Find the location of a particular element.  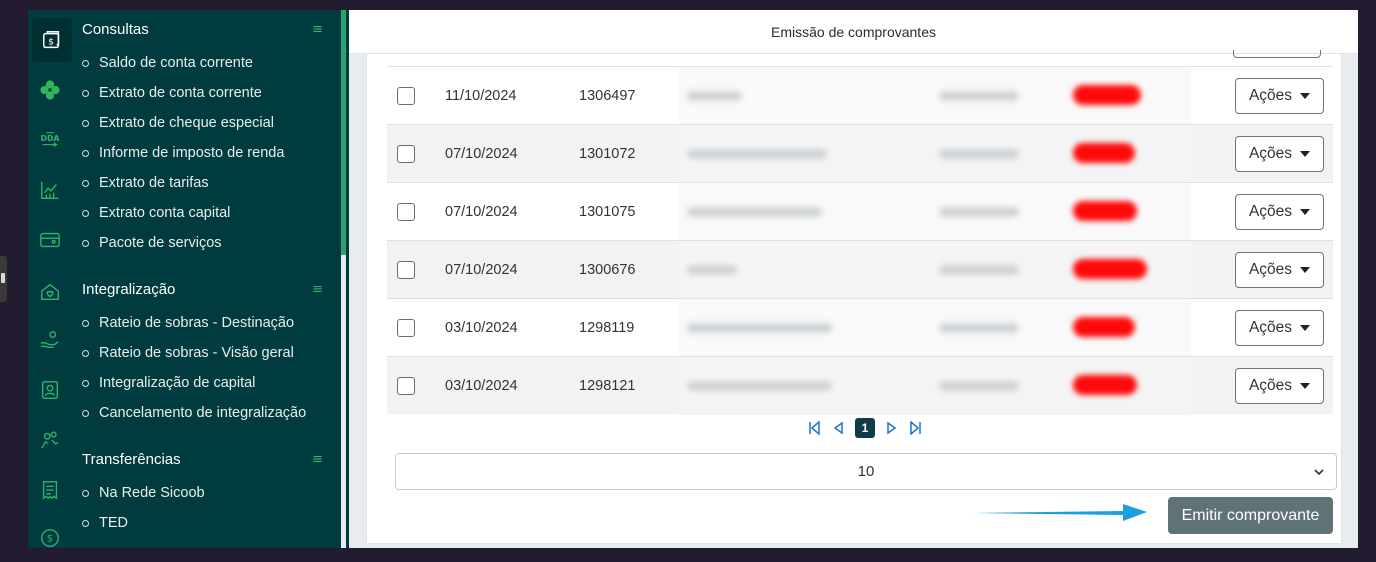

icon-rail: $ DDA $ is located at coordinates (50, 279).